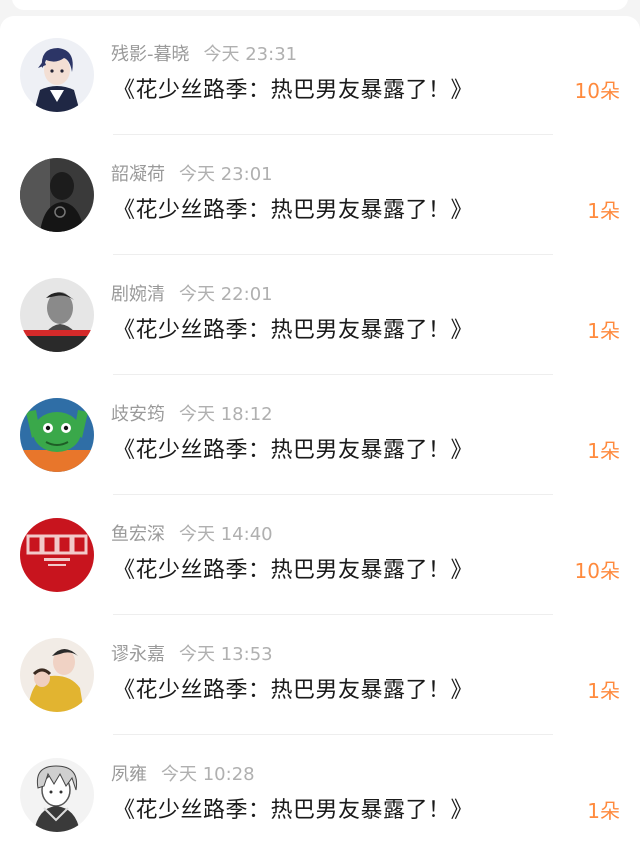 The width and height of the screenshot is (640, 853). What do you see at coordinates (138, 414) in the screenshot?
I see `user-name: 歧安筠` at bounding box center [138, 414].